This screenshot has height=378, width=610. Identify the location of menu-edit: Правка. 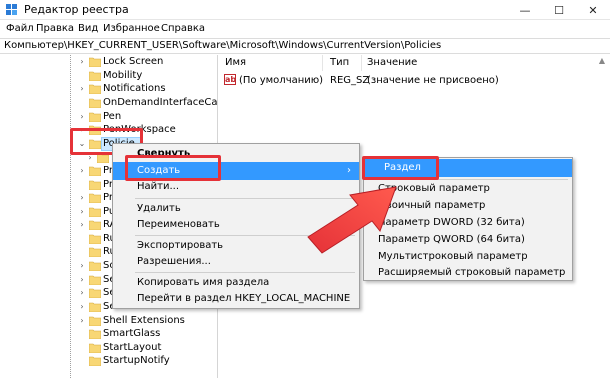
(55, 28).